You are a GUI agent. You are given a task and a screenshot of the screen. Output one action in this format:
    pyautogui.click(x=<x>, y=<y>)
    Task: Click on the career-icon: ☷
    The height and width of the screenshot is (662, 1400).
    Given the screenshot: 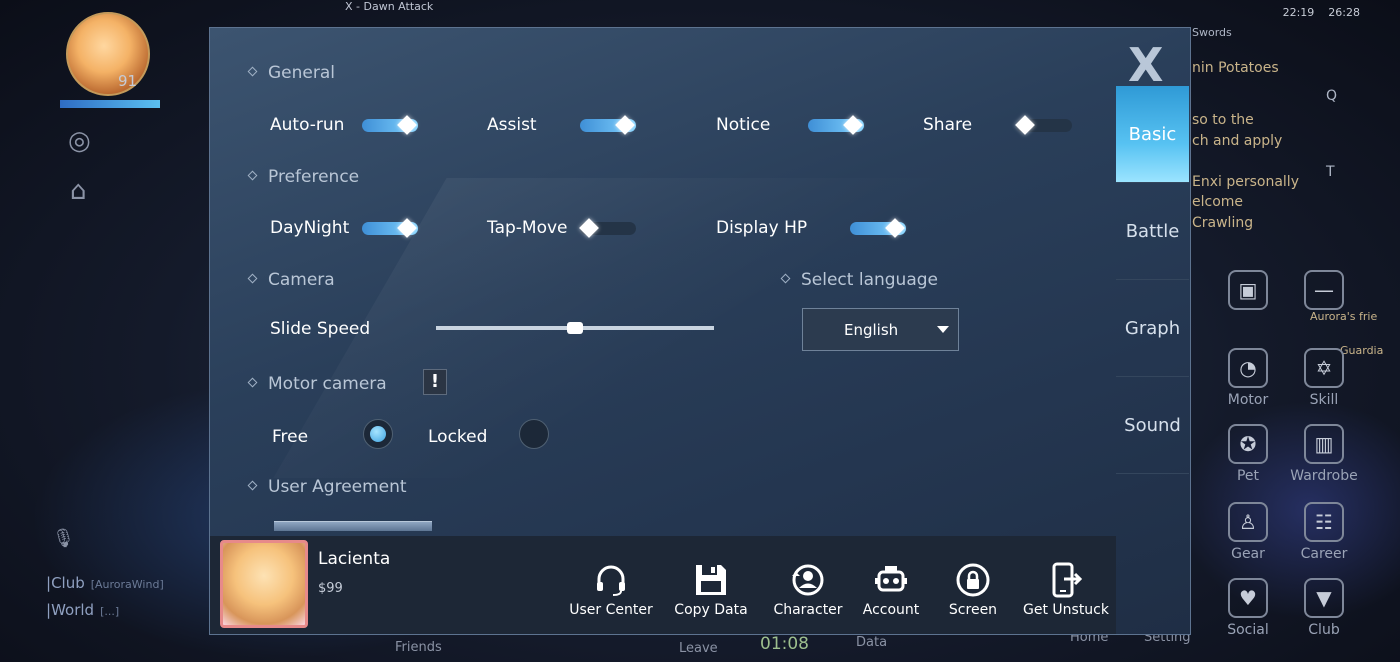 What is the action you would take?
    pyautogui.click(x=1324, y=522)
    